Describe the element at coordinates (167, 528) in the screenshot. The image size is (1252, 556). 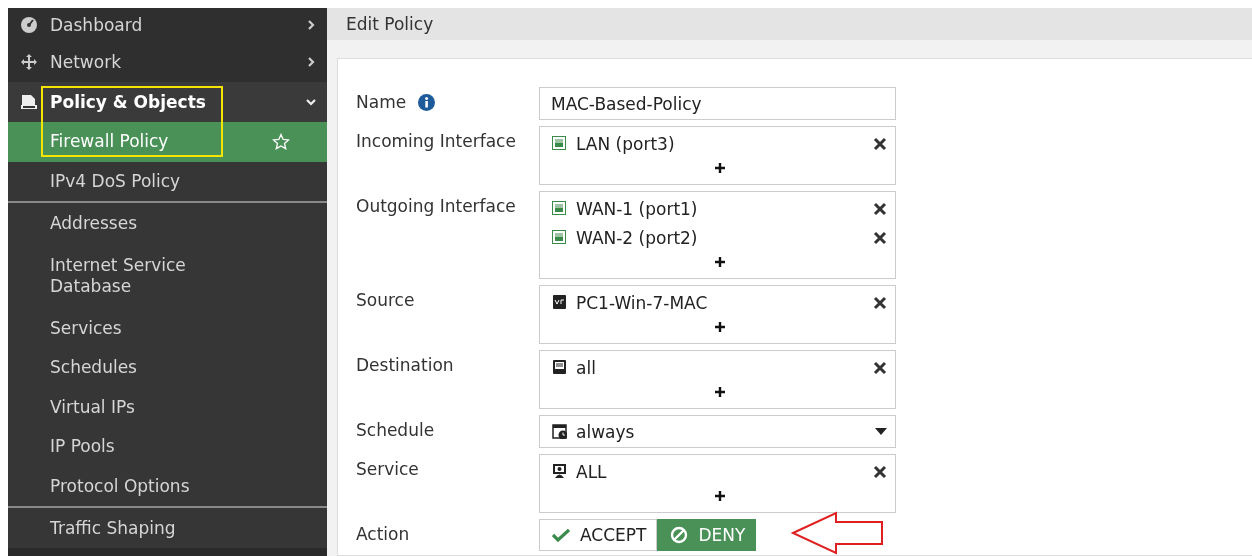
I see `sidebar-item: Traffic Shaping` at that location.